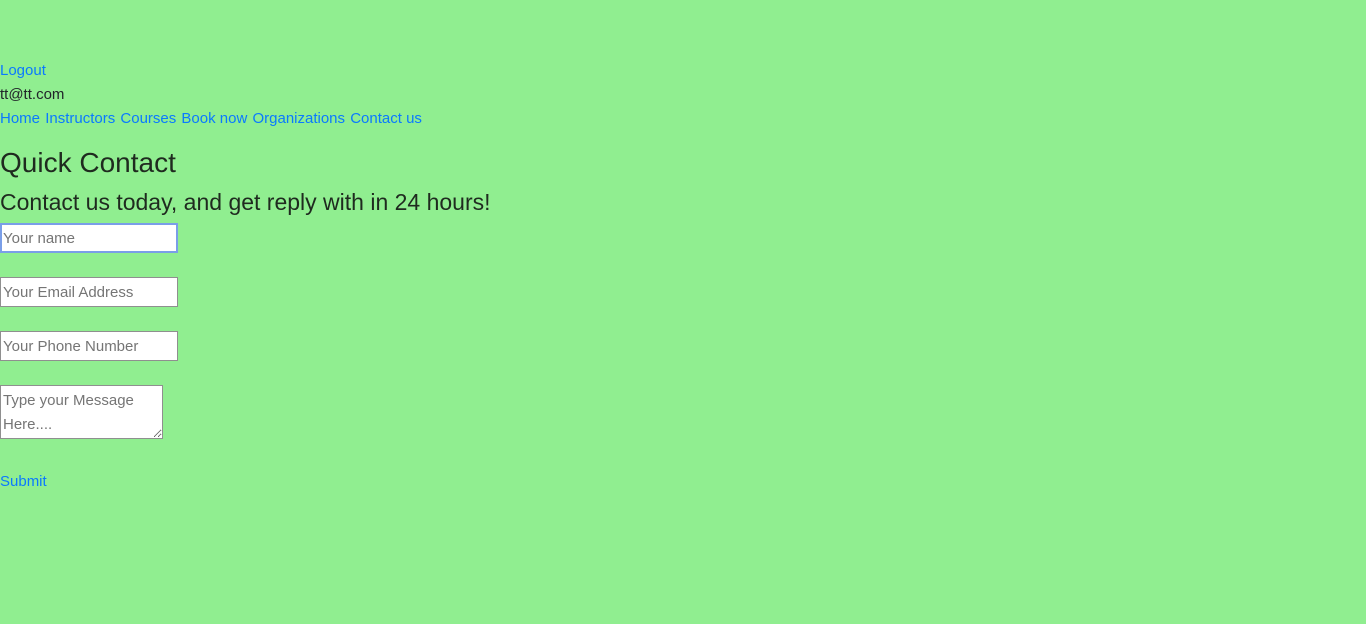 The image size is (1366, 624). What do you see at coordinates (81, 412) in the screenshot?
I see `message-textarea` at bounding box center [81, 412].